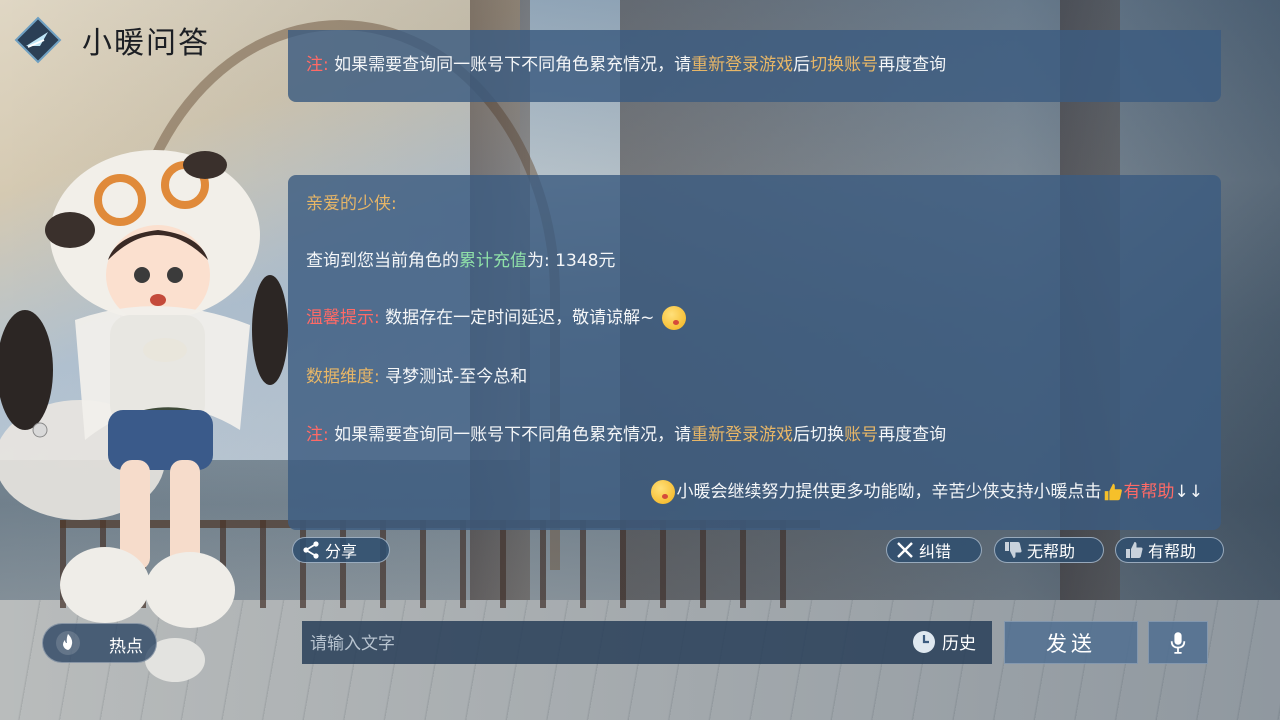  I want to click on share-button: 分享, so click(341, 550).